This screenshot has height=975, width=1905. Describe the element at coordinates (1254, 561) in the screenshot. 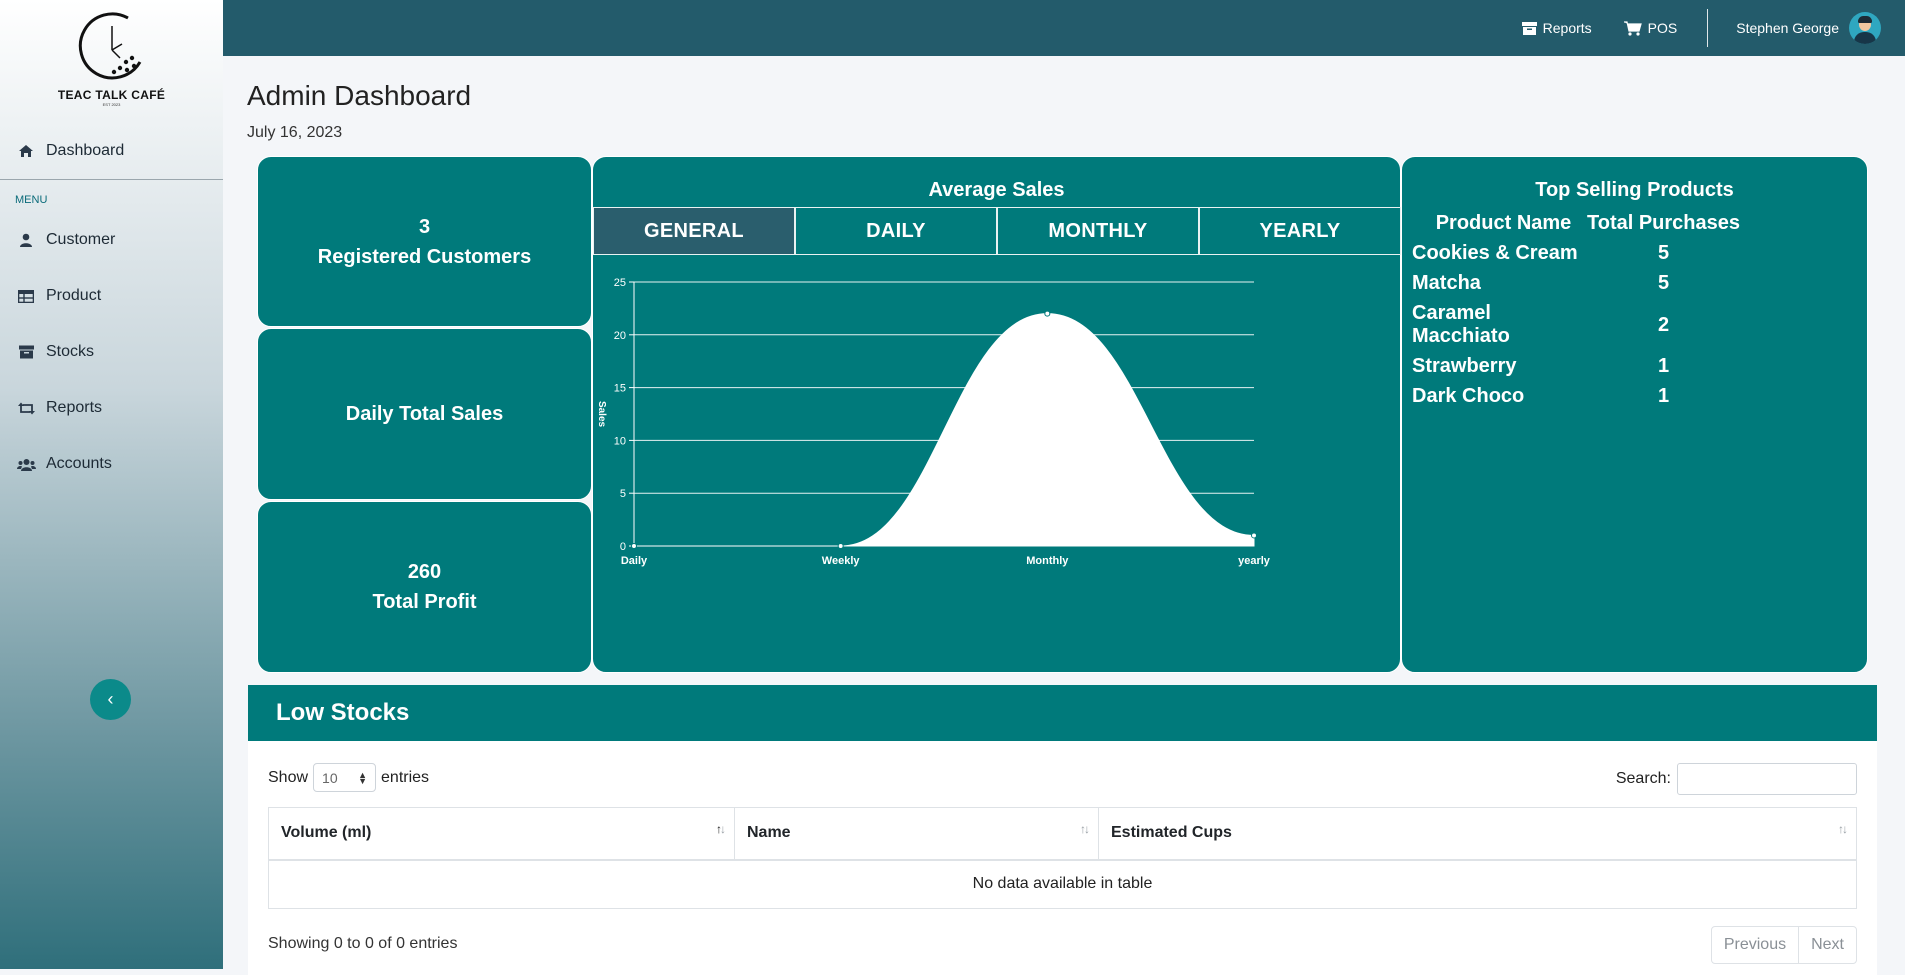

I see `x-tick-label: yearly` at that location.